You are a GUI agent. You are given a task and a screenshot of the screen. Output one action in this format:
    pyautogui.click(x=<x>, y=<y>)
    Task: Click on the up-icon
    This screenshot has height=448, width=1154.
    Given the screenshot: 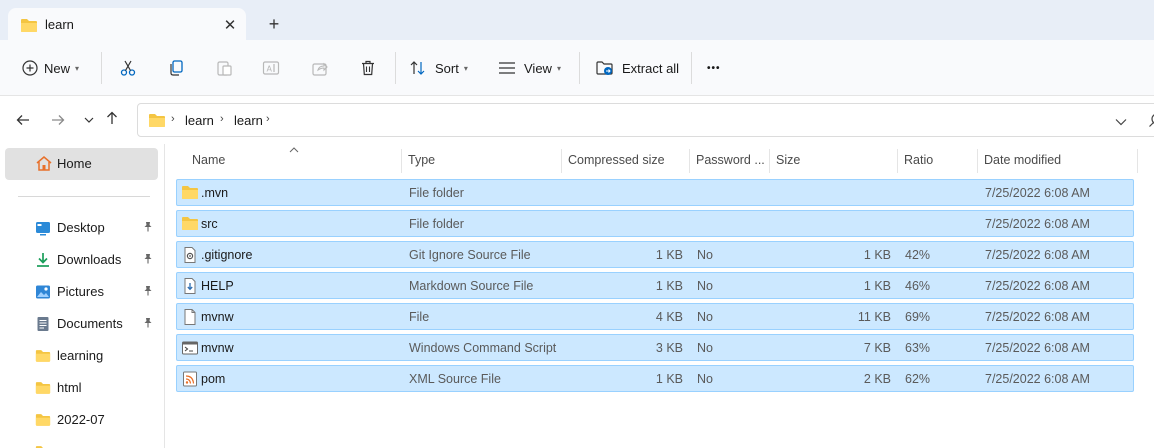 What is the action you would take?
    pyautogui.click(x=112, y=118)
    